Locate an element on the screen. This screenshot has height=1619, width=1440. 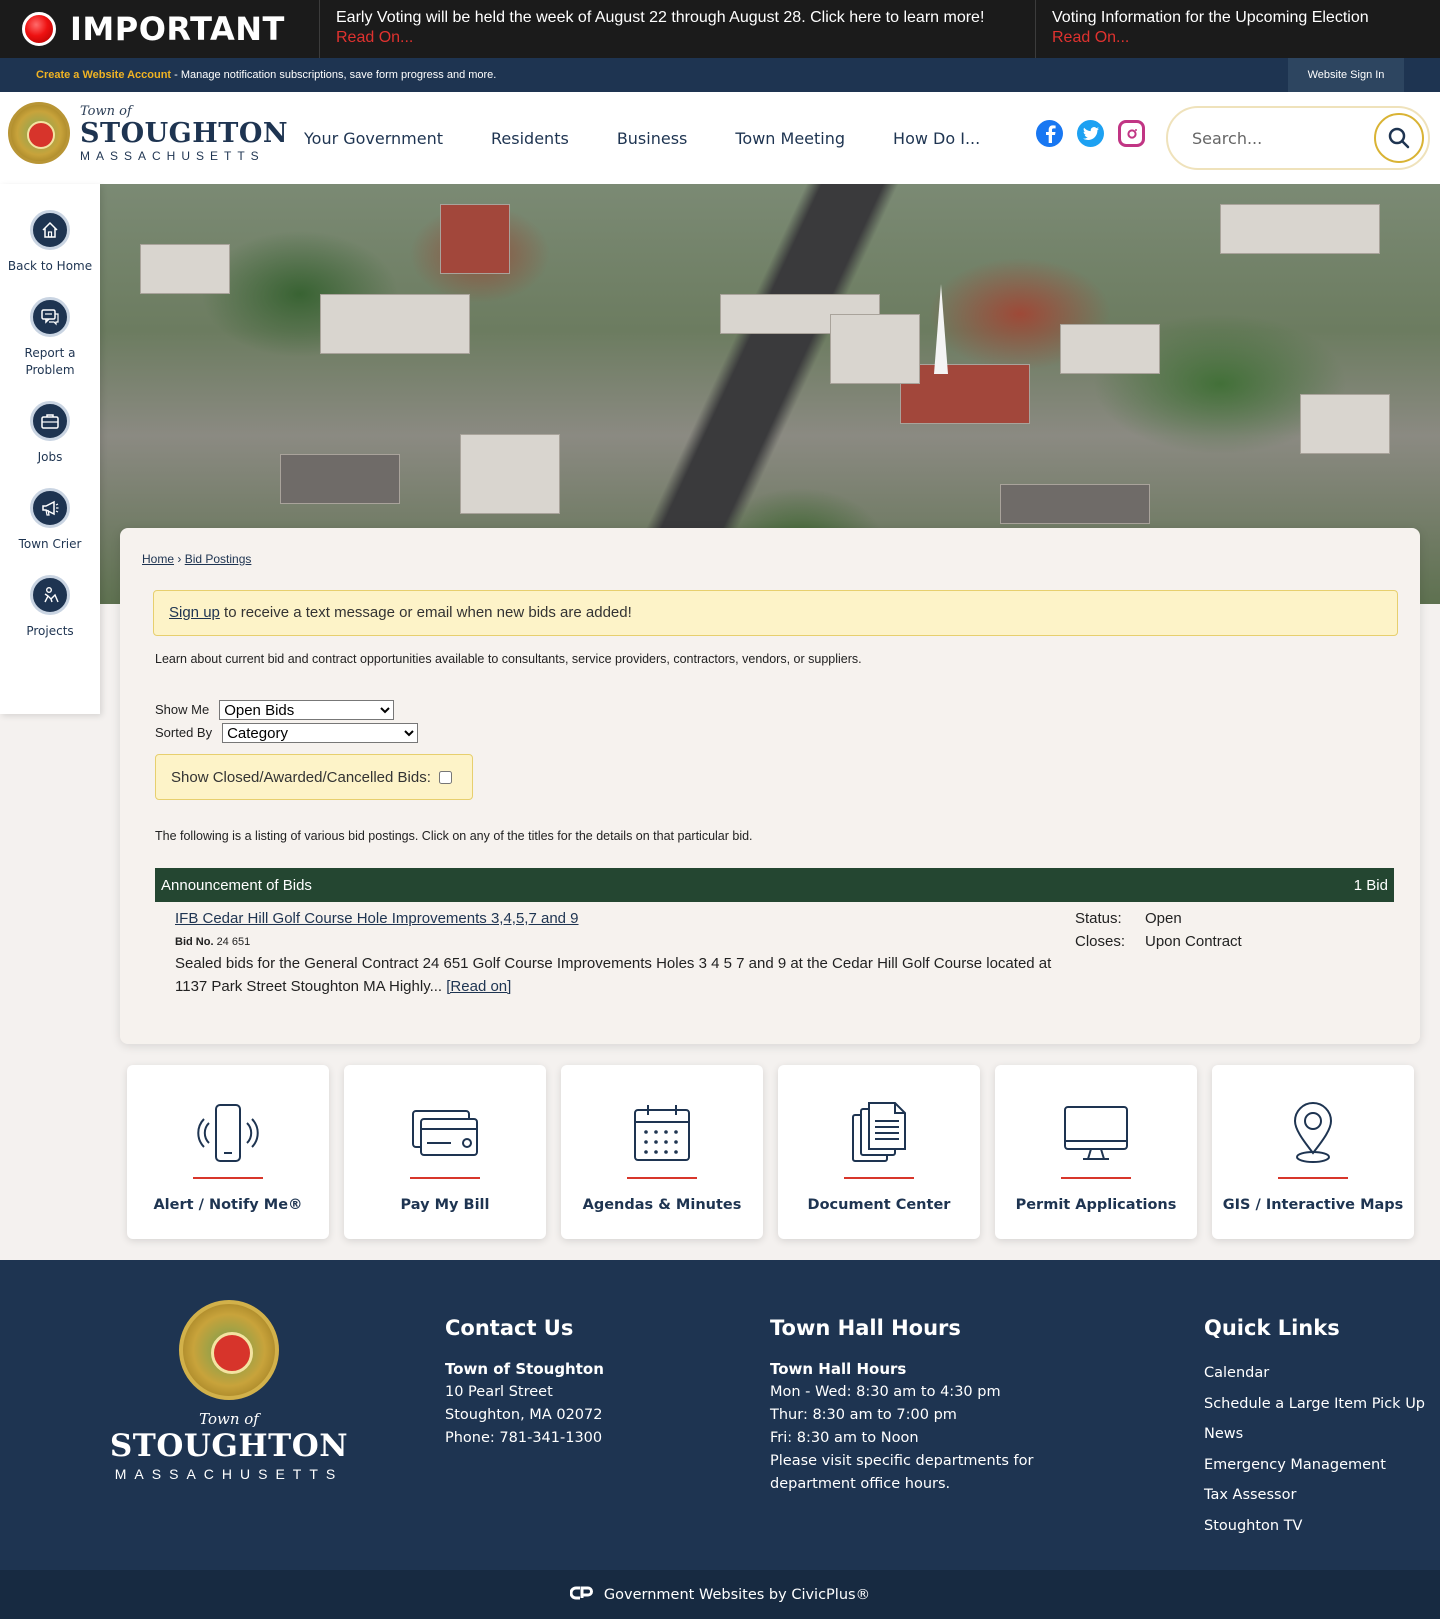
show-me-select: Open Bids is located at coordinates (307, 709).